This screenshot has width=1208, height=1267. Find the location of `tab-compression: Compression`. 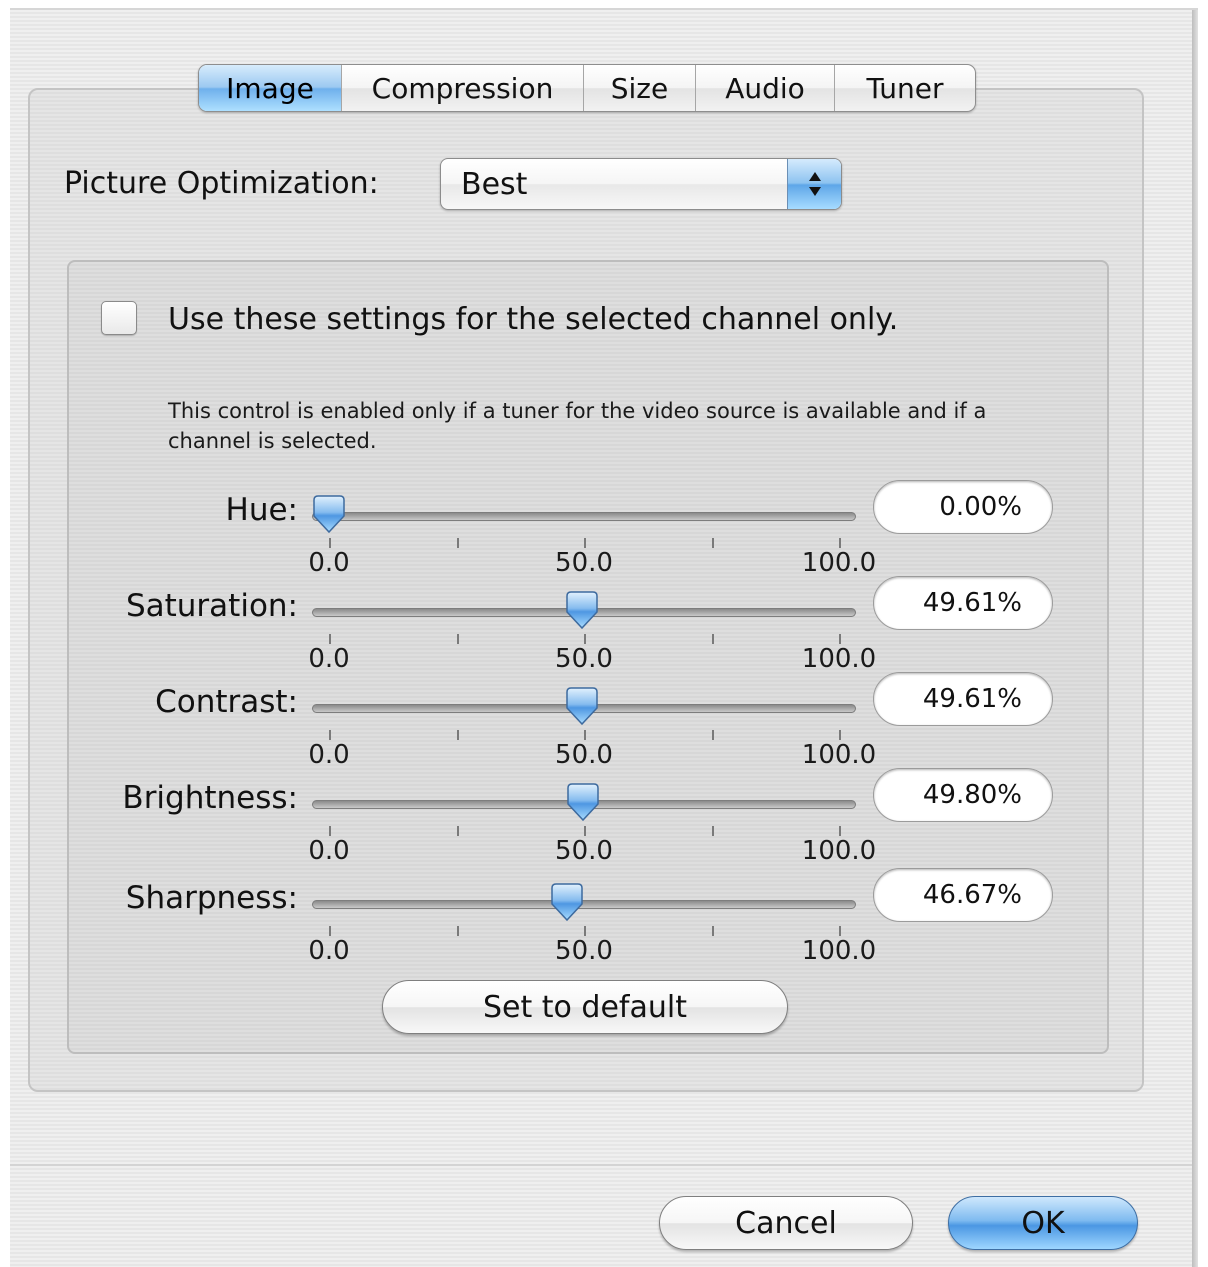

tab-compression: Compression is located at coordinates (462, 88).